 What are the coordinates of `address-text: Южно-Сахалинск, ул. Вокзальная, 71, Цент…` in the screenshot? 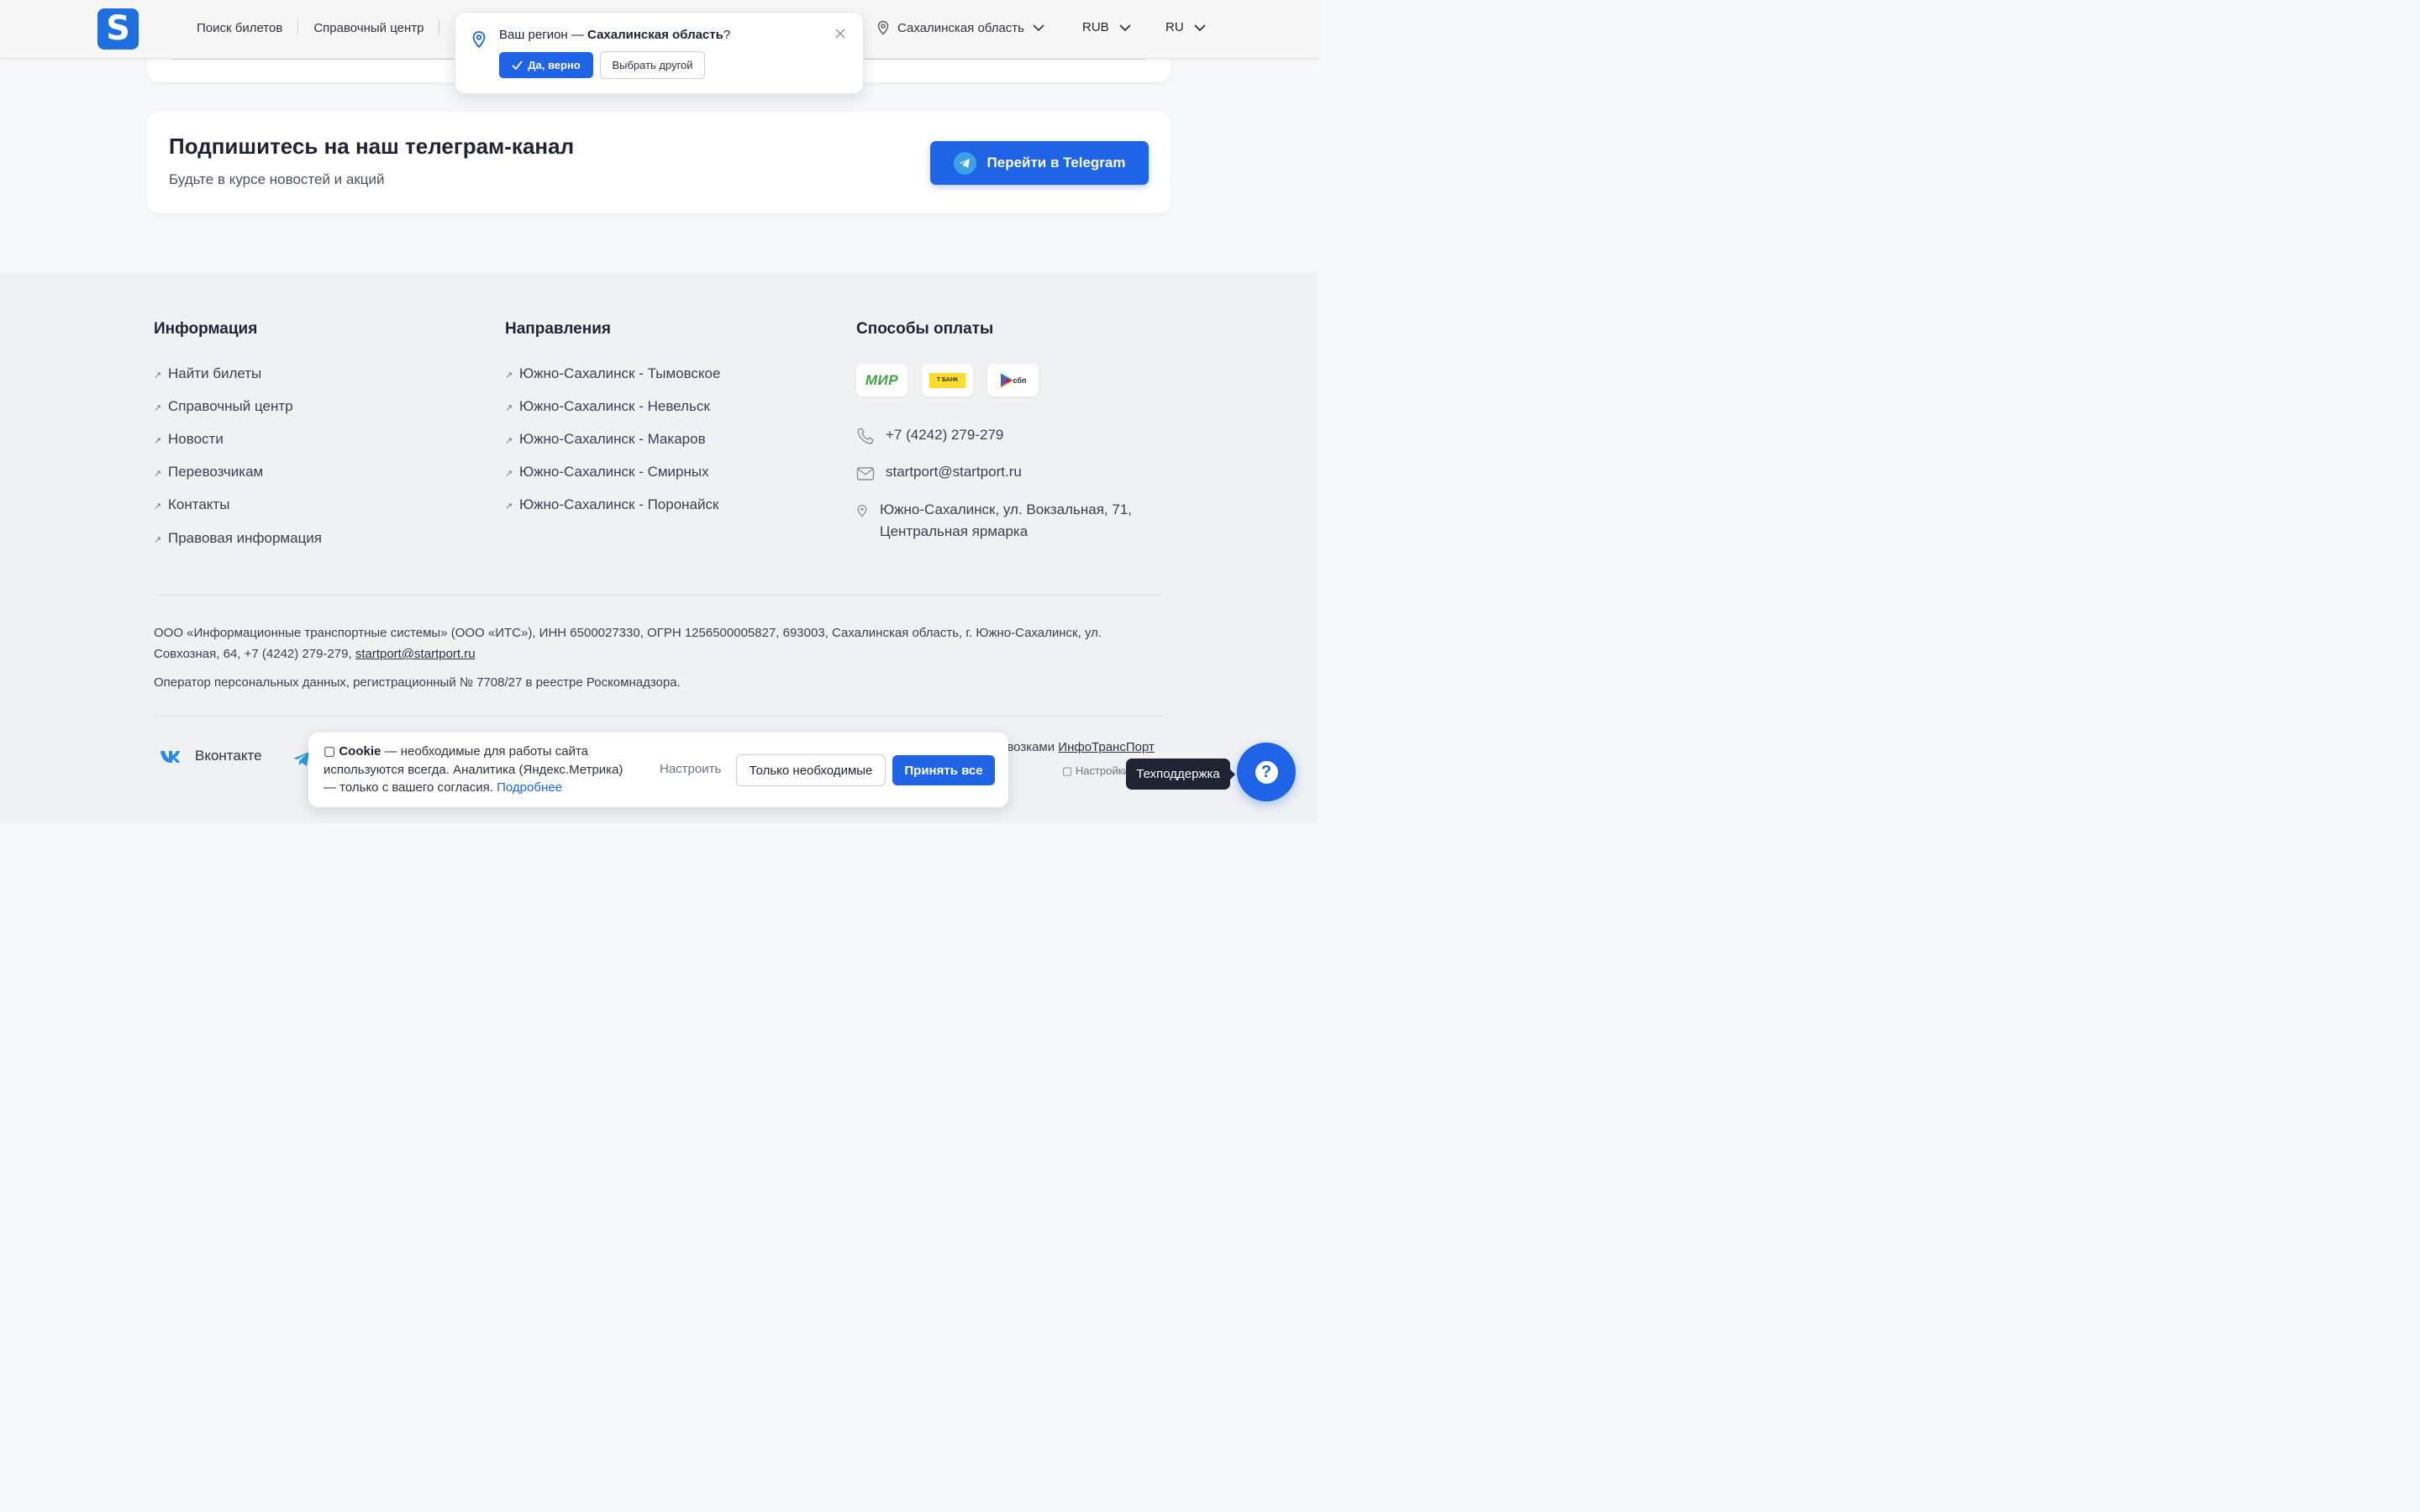 It's located at (1006, 521).